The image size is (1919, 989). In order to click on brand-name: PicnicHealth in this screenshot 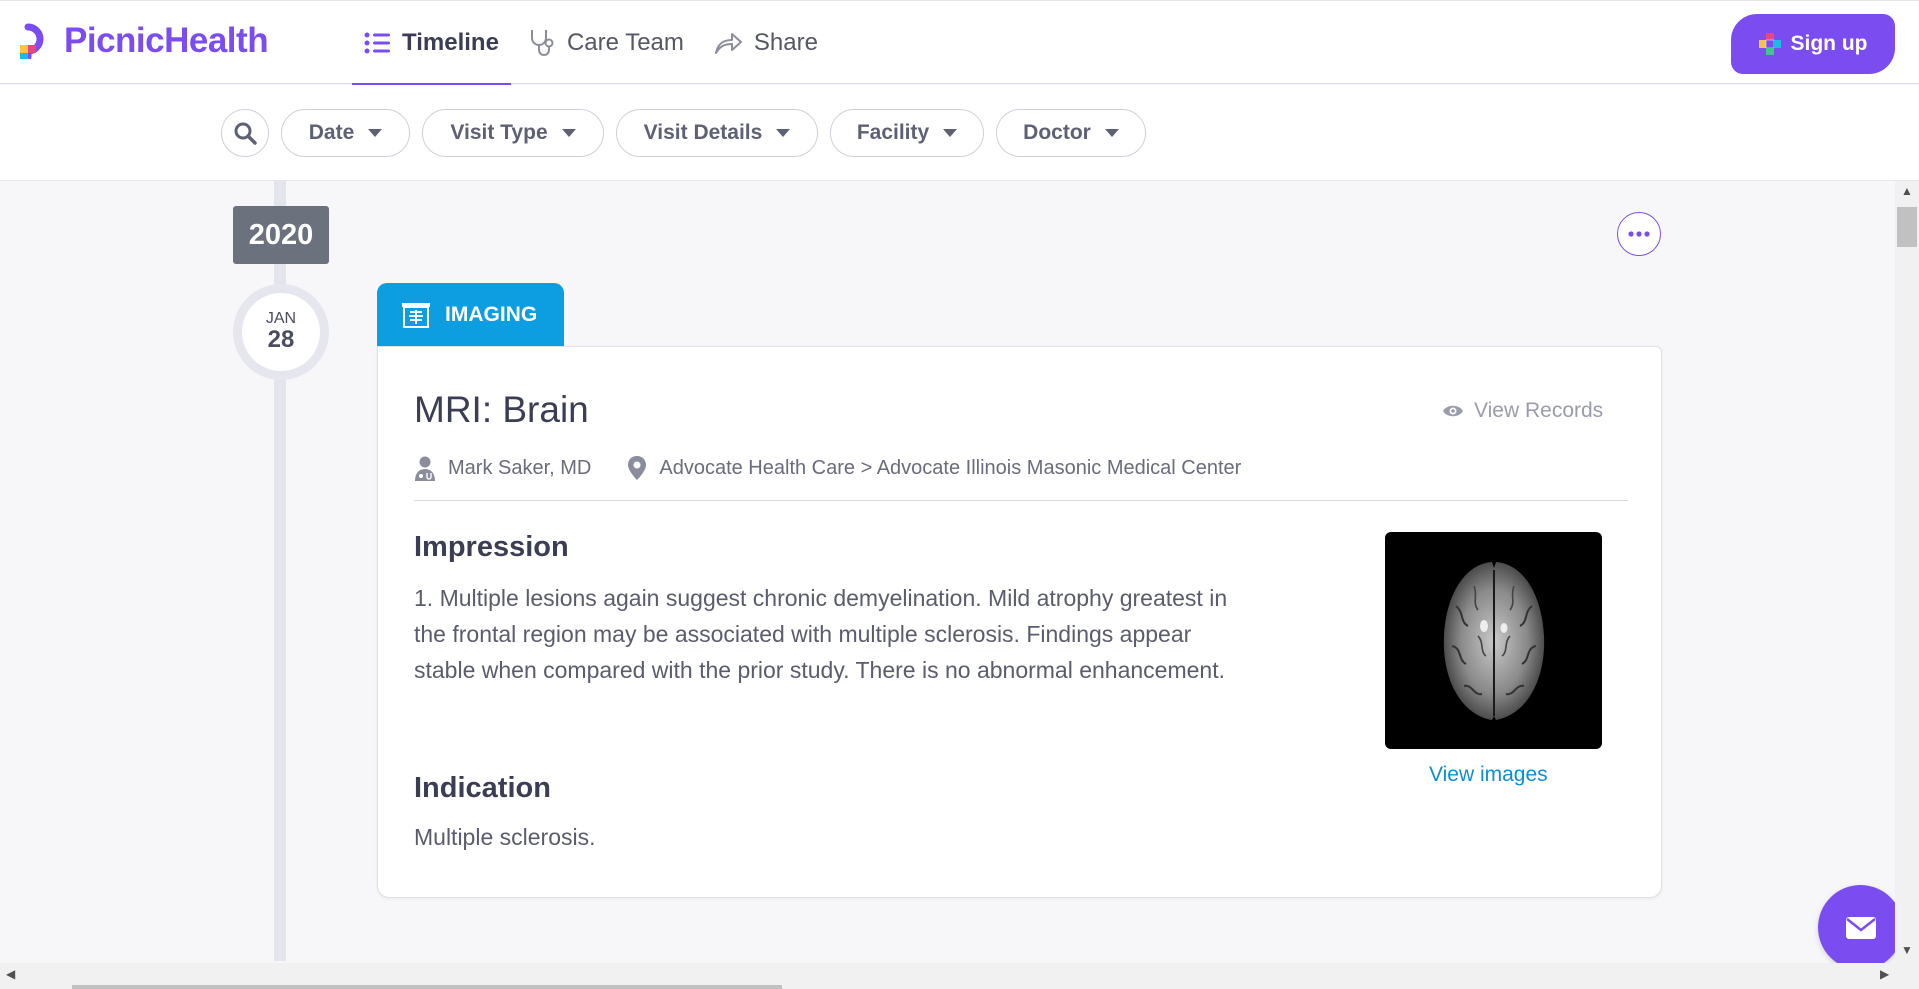, I will do `click(166, 40)`.